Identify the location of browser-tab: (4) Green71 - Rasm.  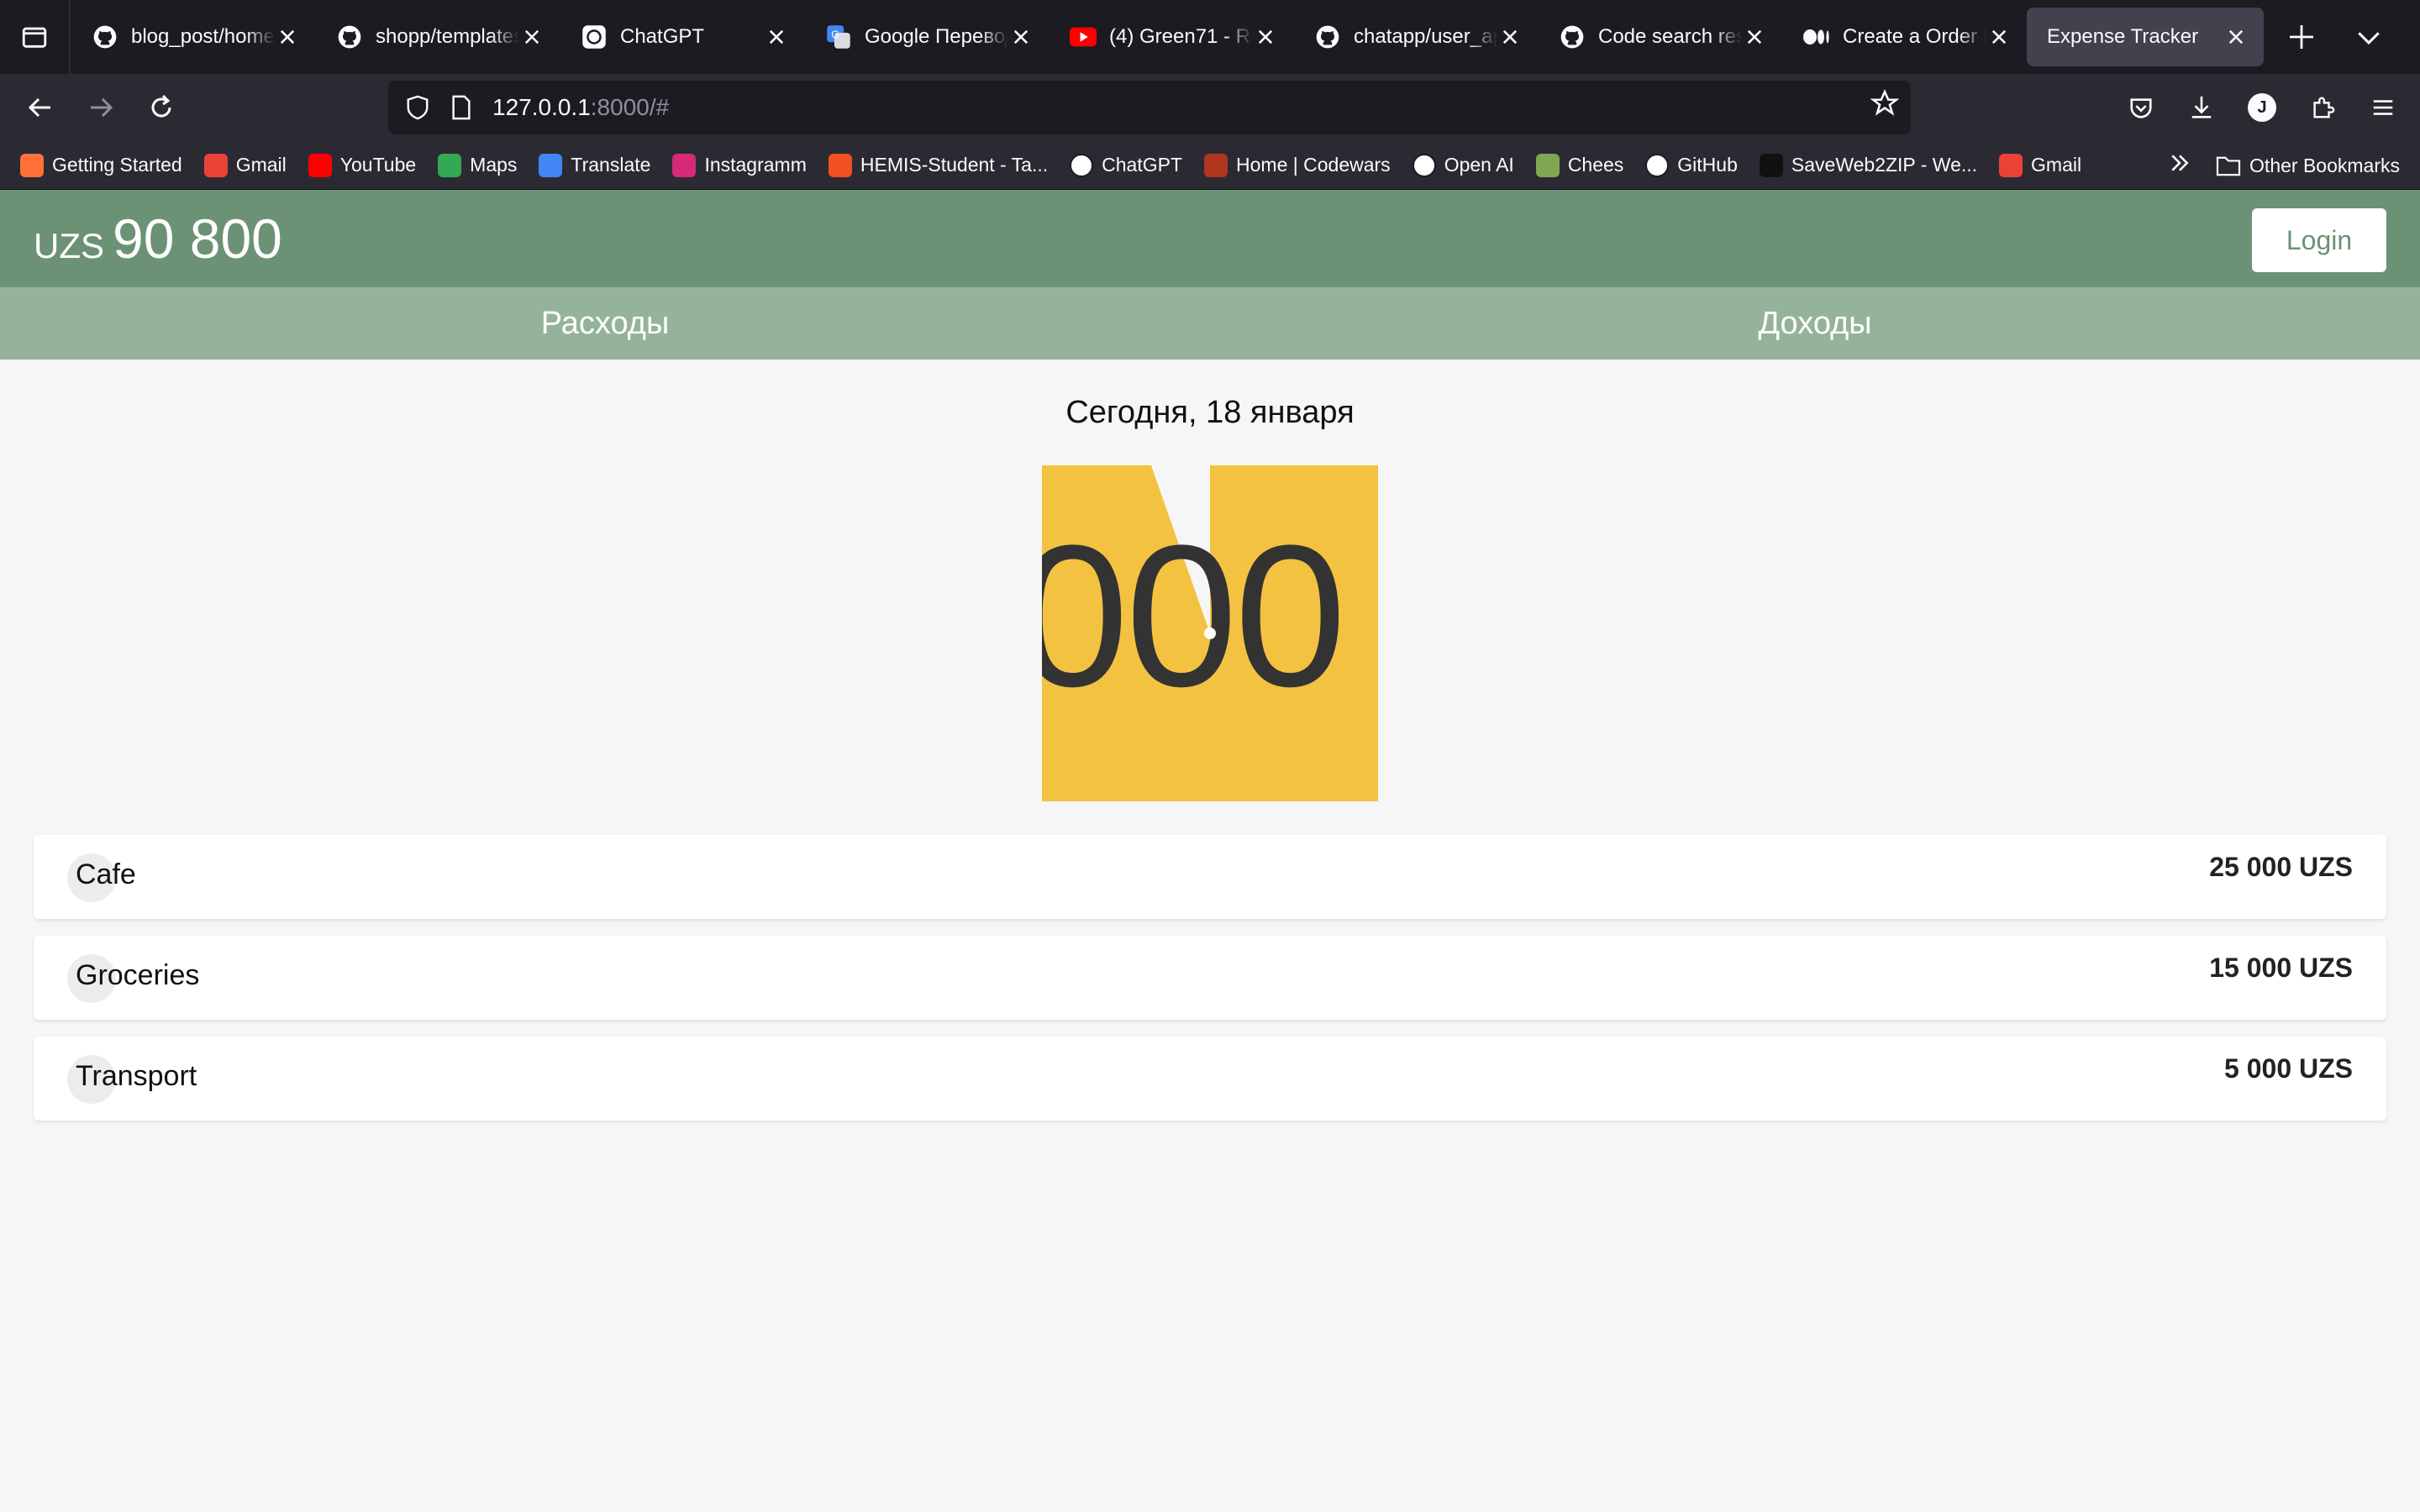
(1171, 37).